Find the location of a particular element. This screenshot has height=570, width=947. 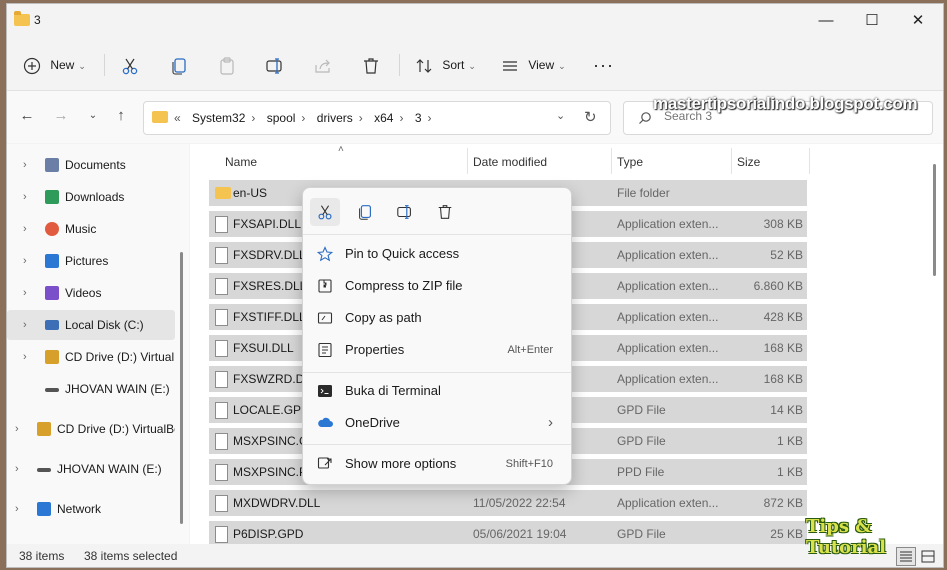

context-rename-button is located at coordinates (405, 212).